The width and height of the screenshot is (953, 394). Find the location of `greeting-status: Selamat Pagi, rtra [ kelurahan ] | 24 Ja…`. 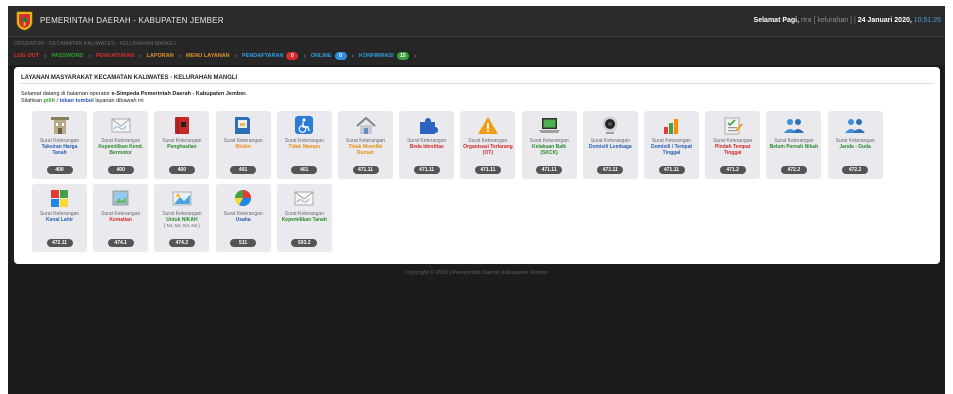

greeting-status: Selamat Pagi, rtra [ kelurahan ] | 24 Ja… is located at coordinates (847, 20).